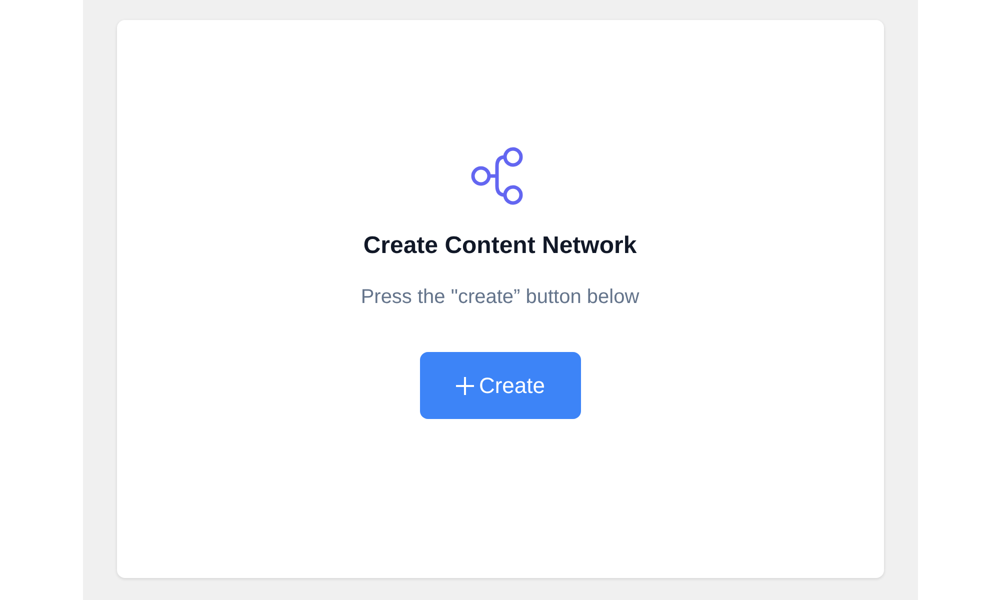 This screenshot has height=600, width=1000. What do you see at coordinates (500, 297) in the screenshot?
I see `empty-state-subtitle: Press the "create” button below` at bounding box center [500, 297].